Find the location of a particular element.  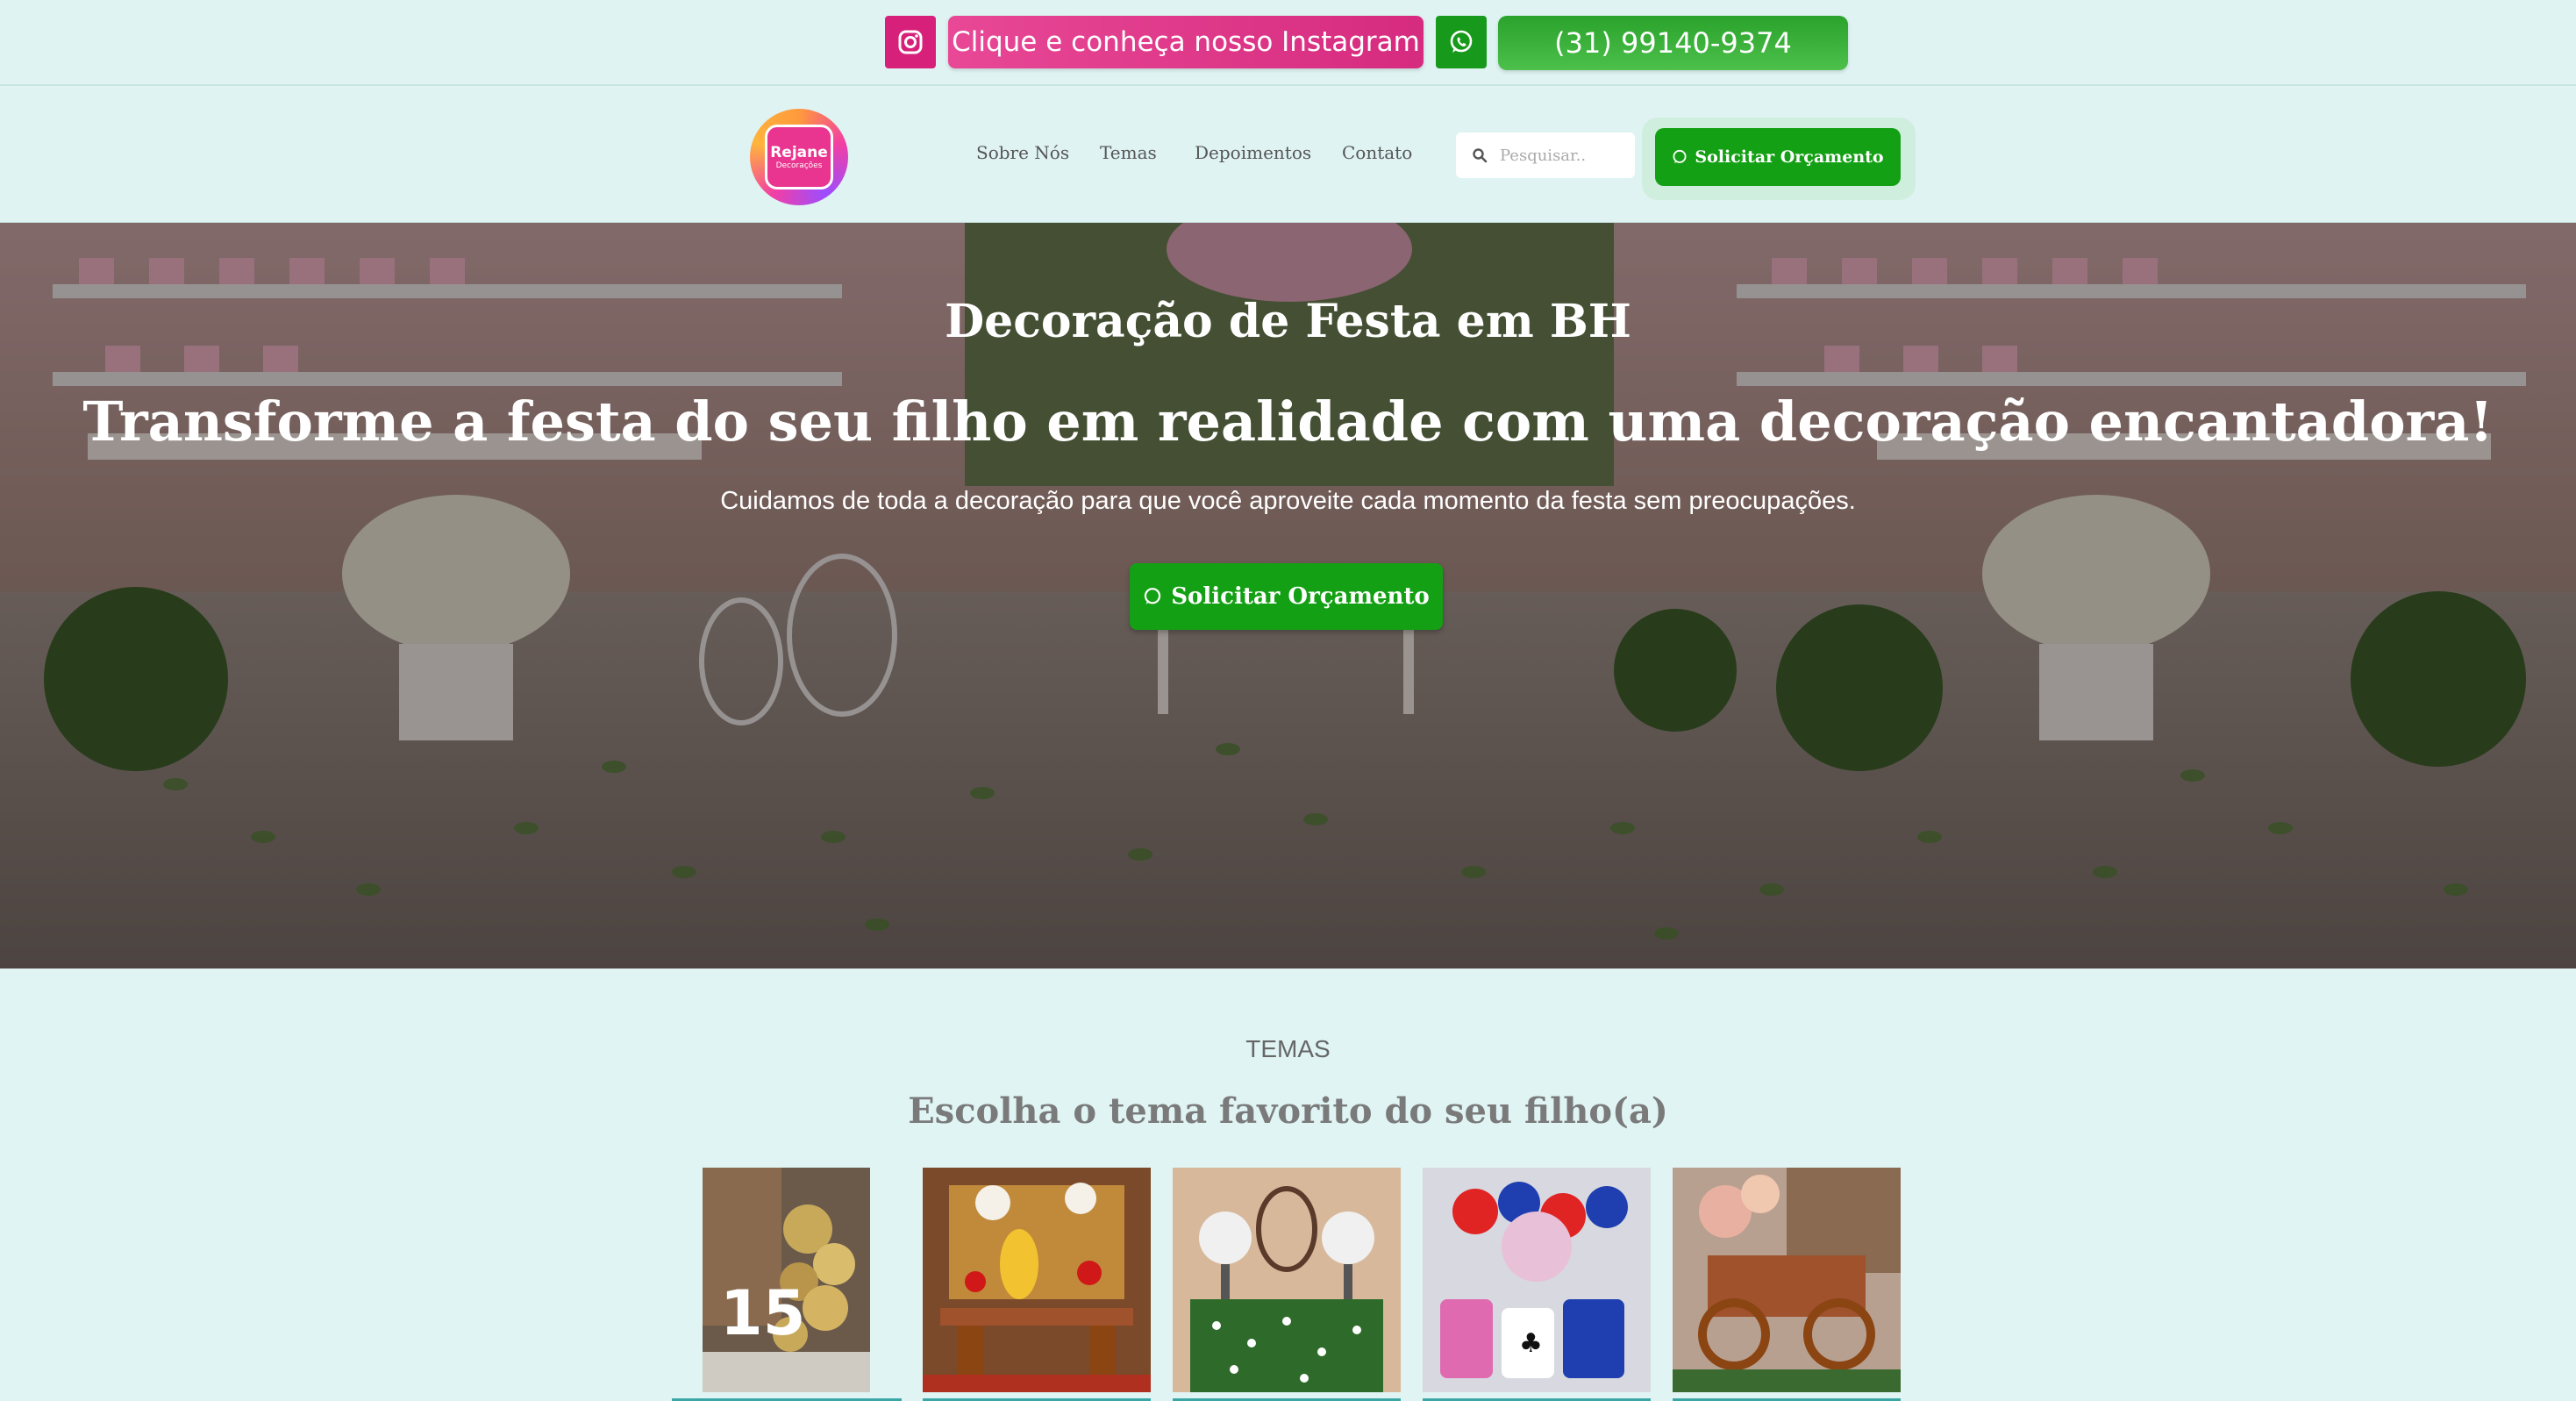

whatsapp-icon-button is located at coordinates (1461, 42).